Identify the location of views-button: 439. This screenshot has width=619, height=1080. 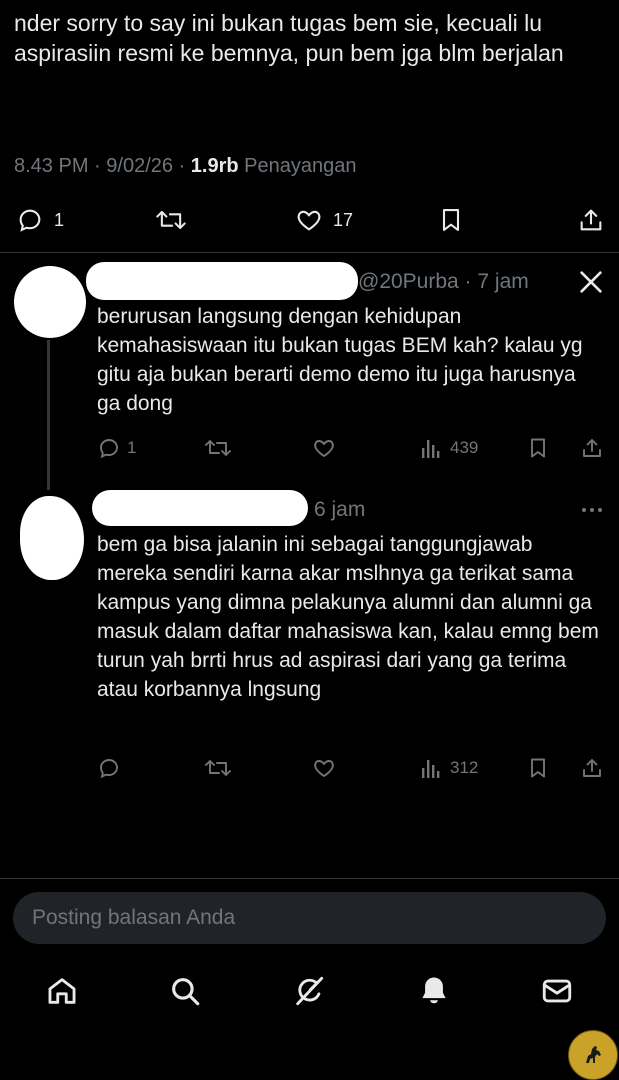
(449, 448).